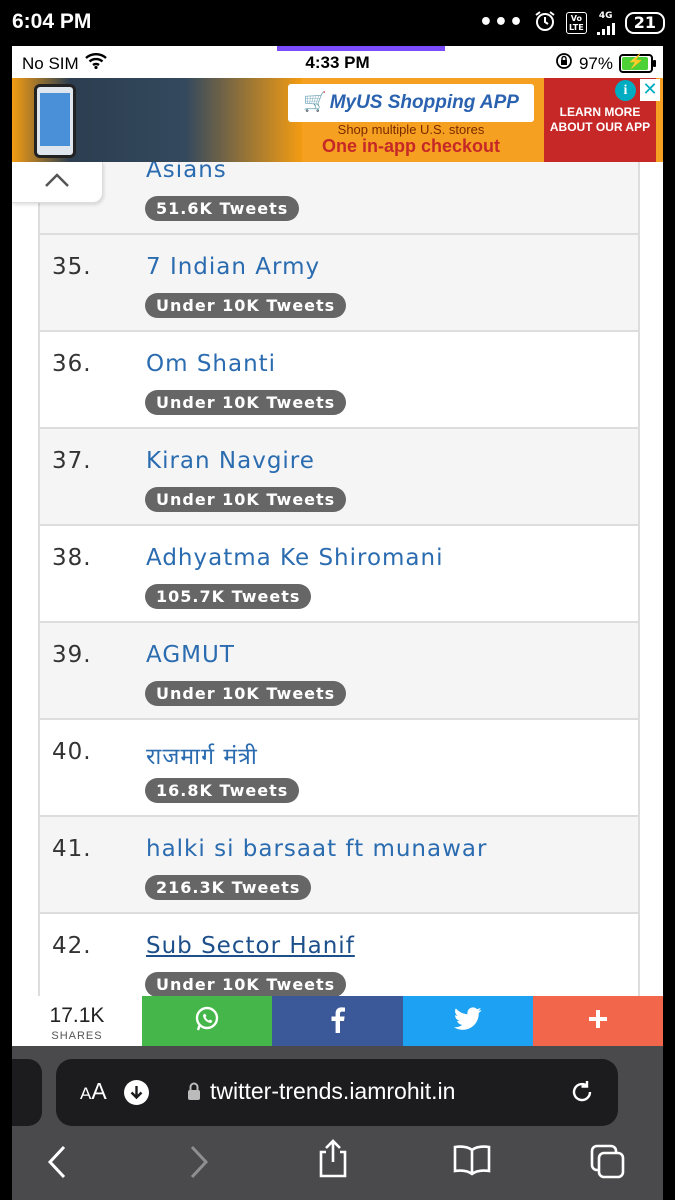 The width and height of the screenshot is (675, 1200). I want to click on tabs-icon, so click(608, 1164).